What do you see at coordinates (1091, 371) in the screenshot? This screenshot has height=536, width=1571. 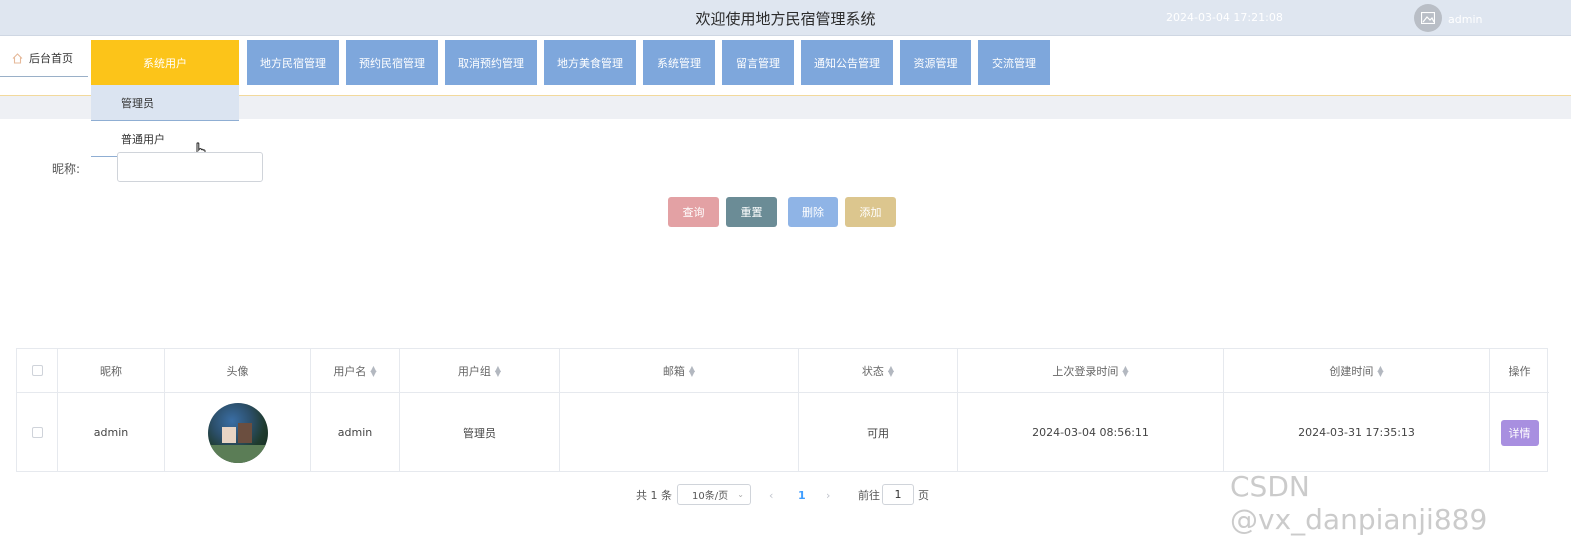 I see `column-header-last-login: 上次登录时间 ▲ ▼` at bounding box center [1091, 371].